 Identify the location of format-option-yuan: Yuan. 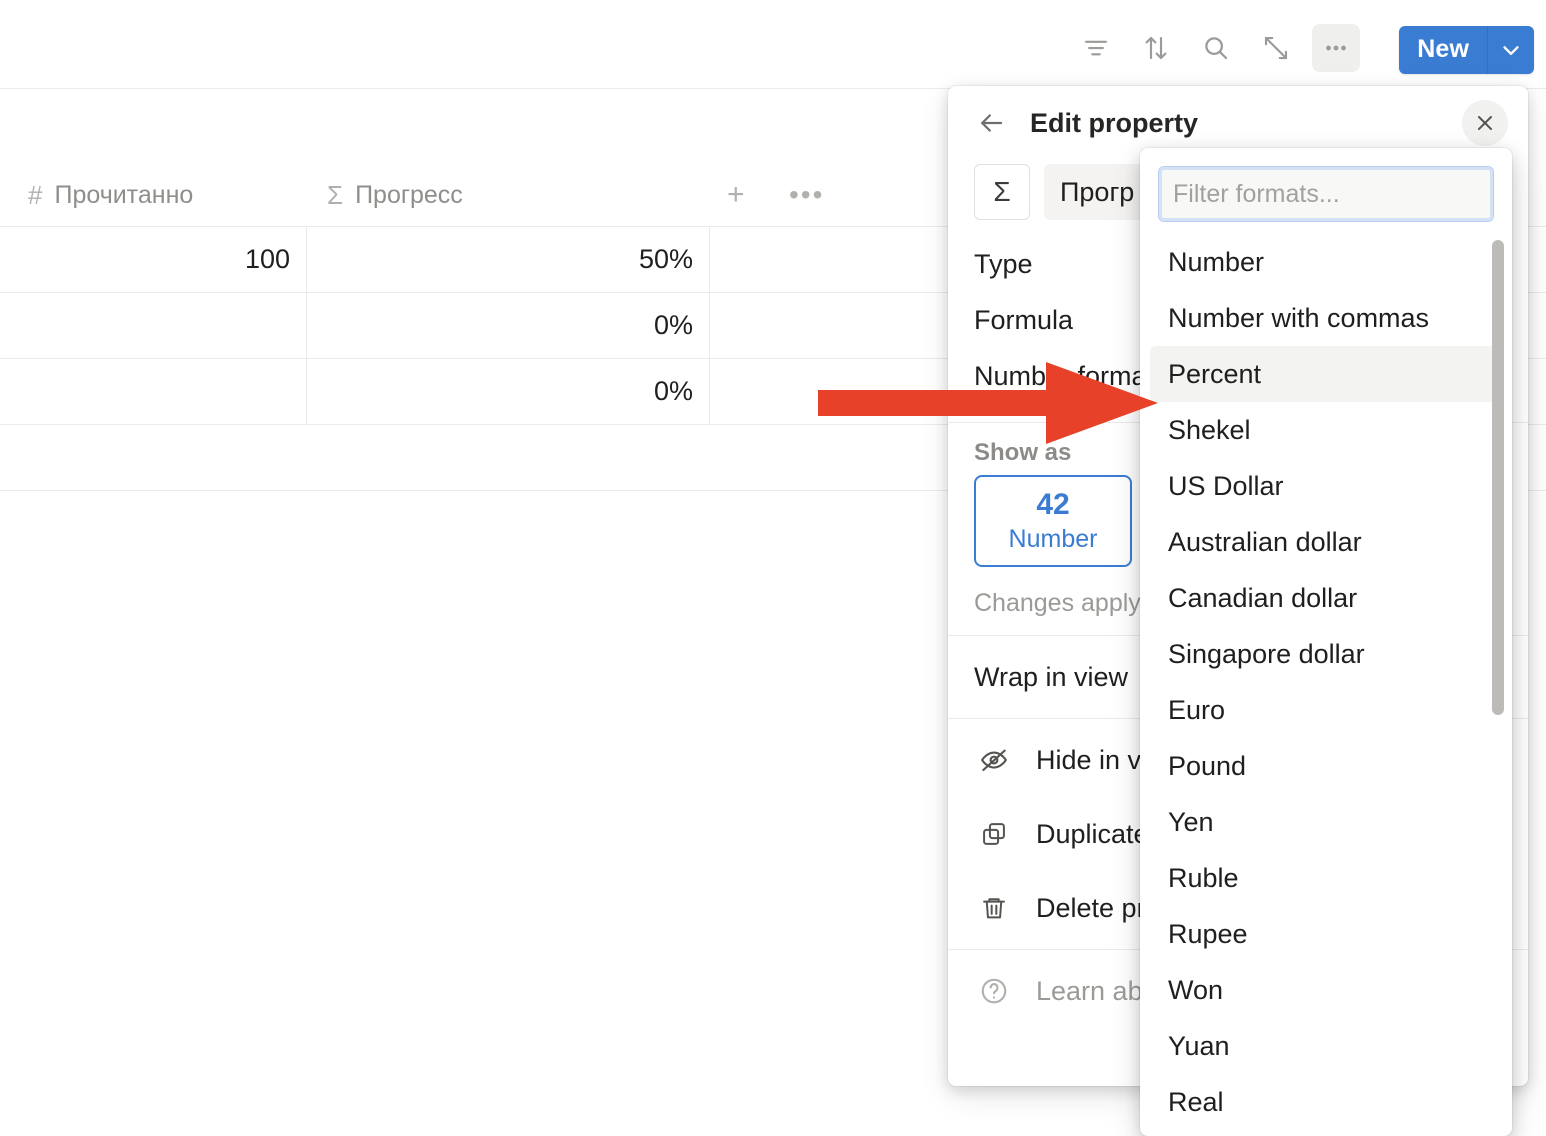
(1326, 1046).